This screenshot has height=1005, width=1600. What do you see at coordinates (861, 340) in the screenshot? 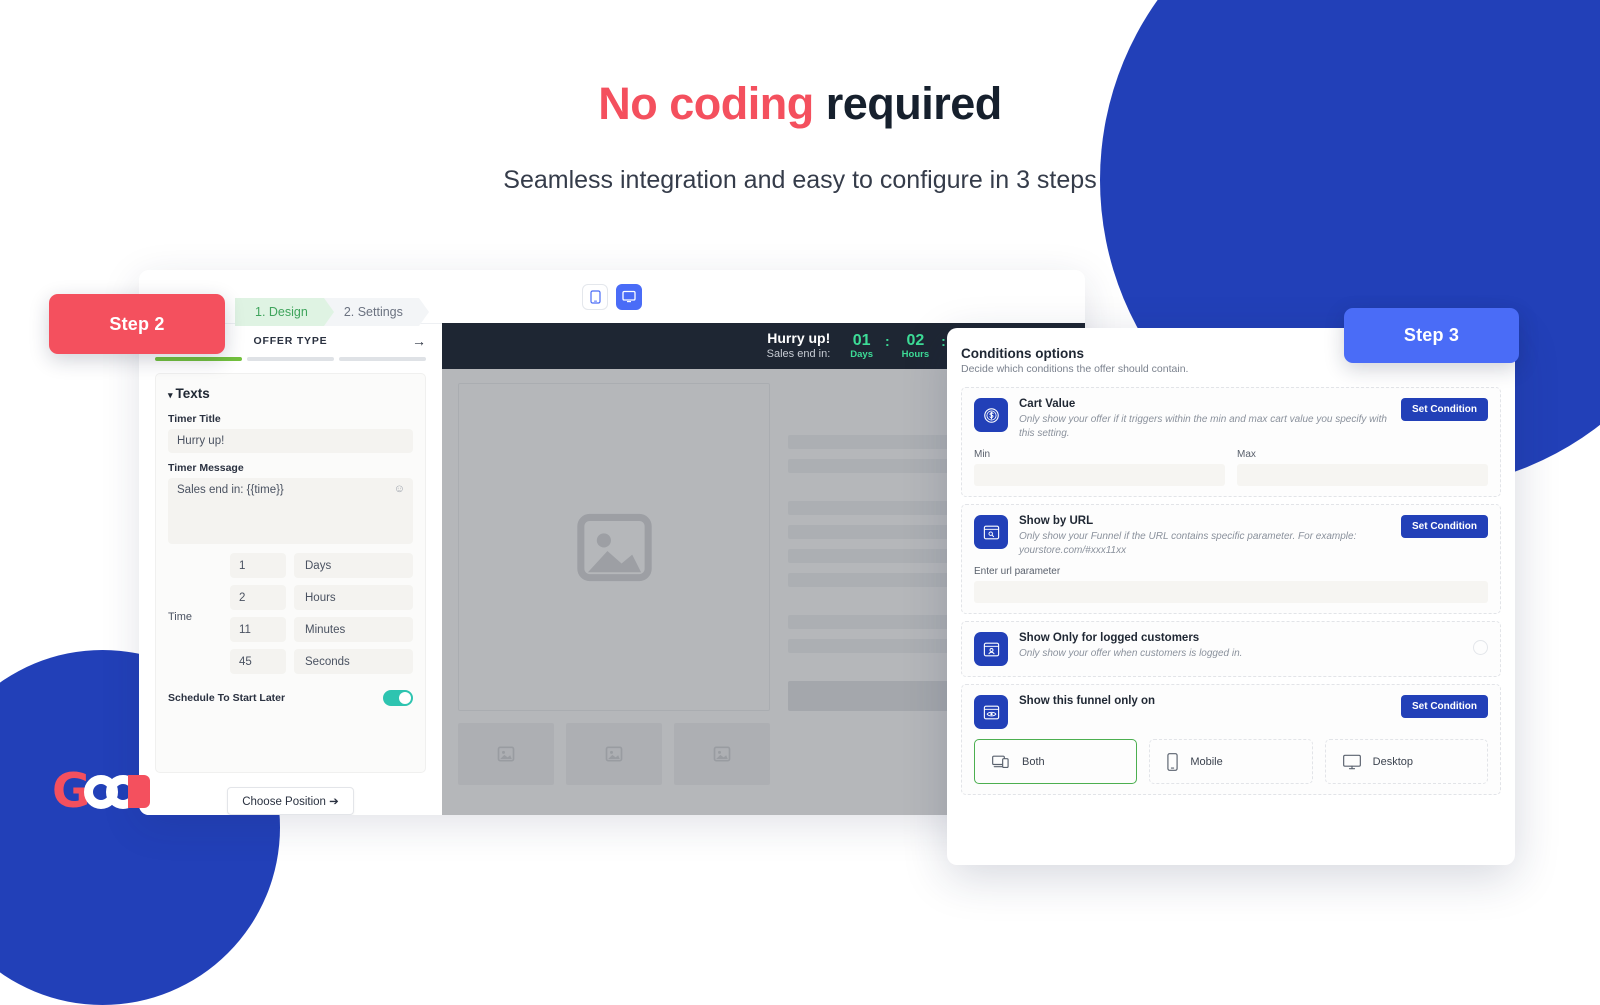
I see `timer-days-value: 01` at bounding box center [861, 340].